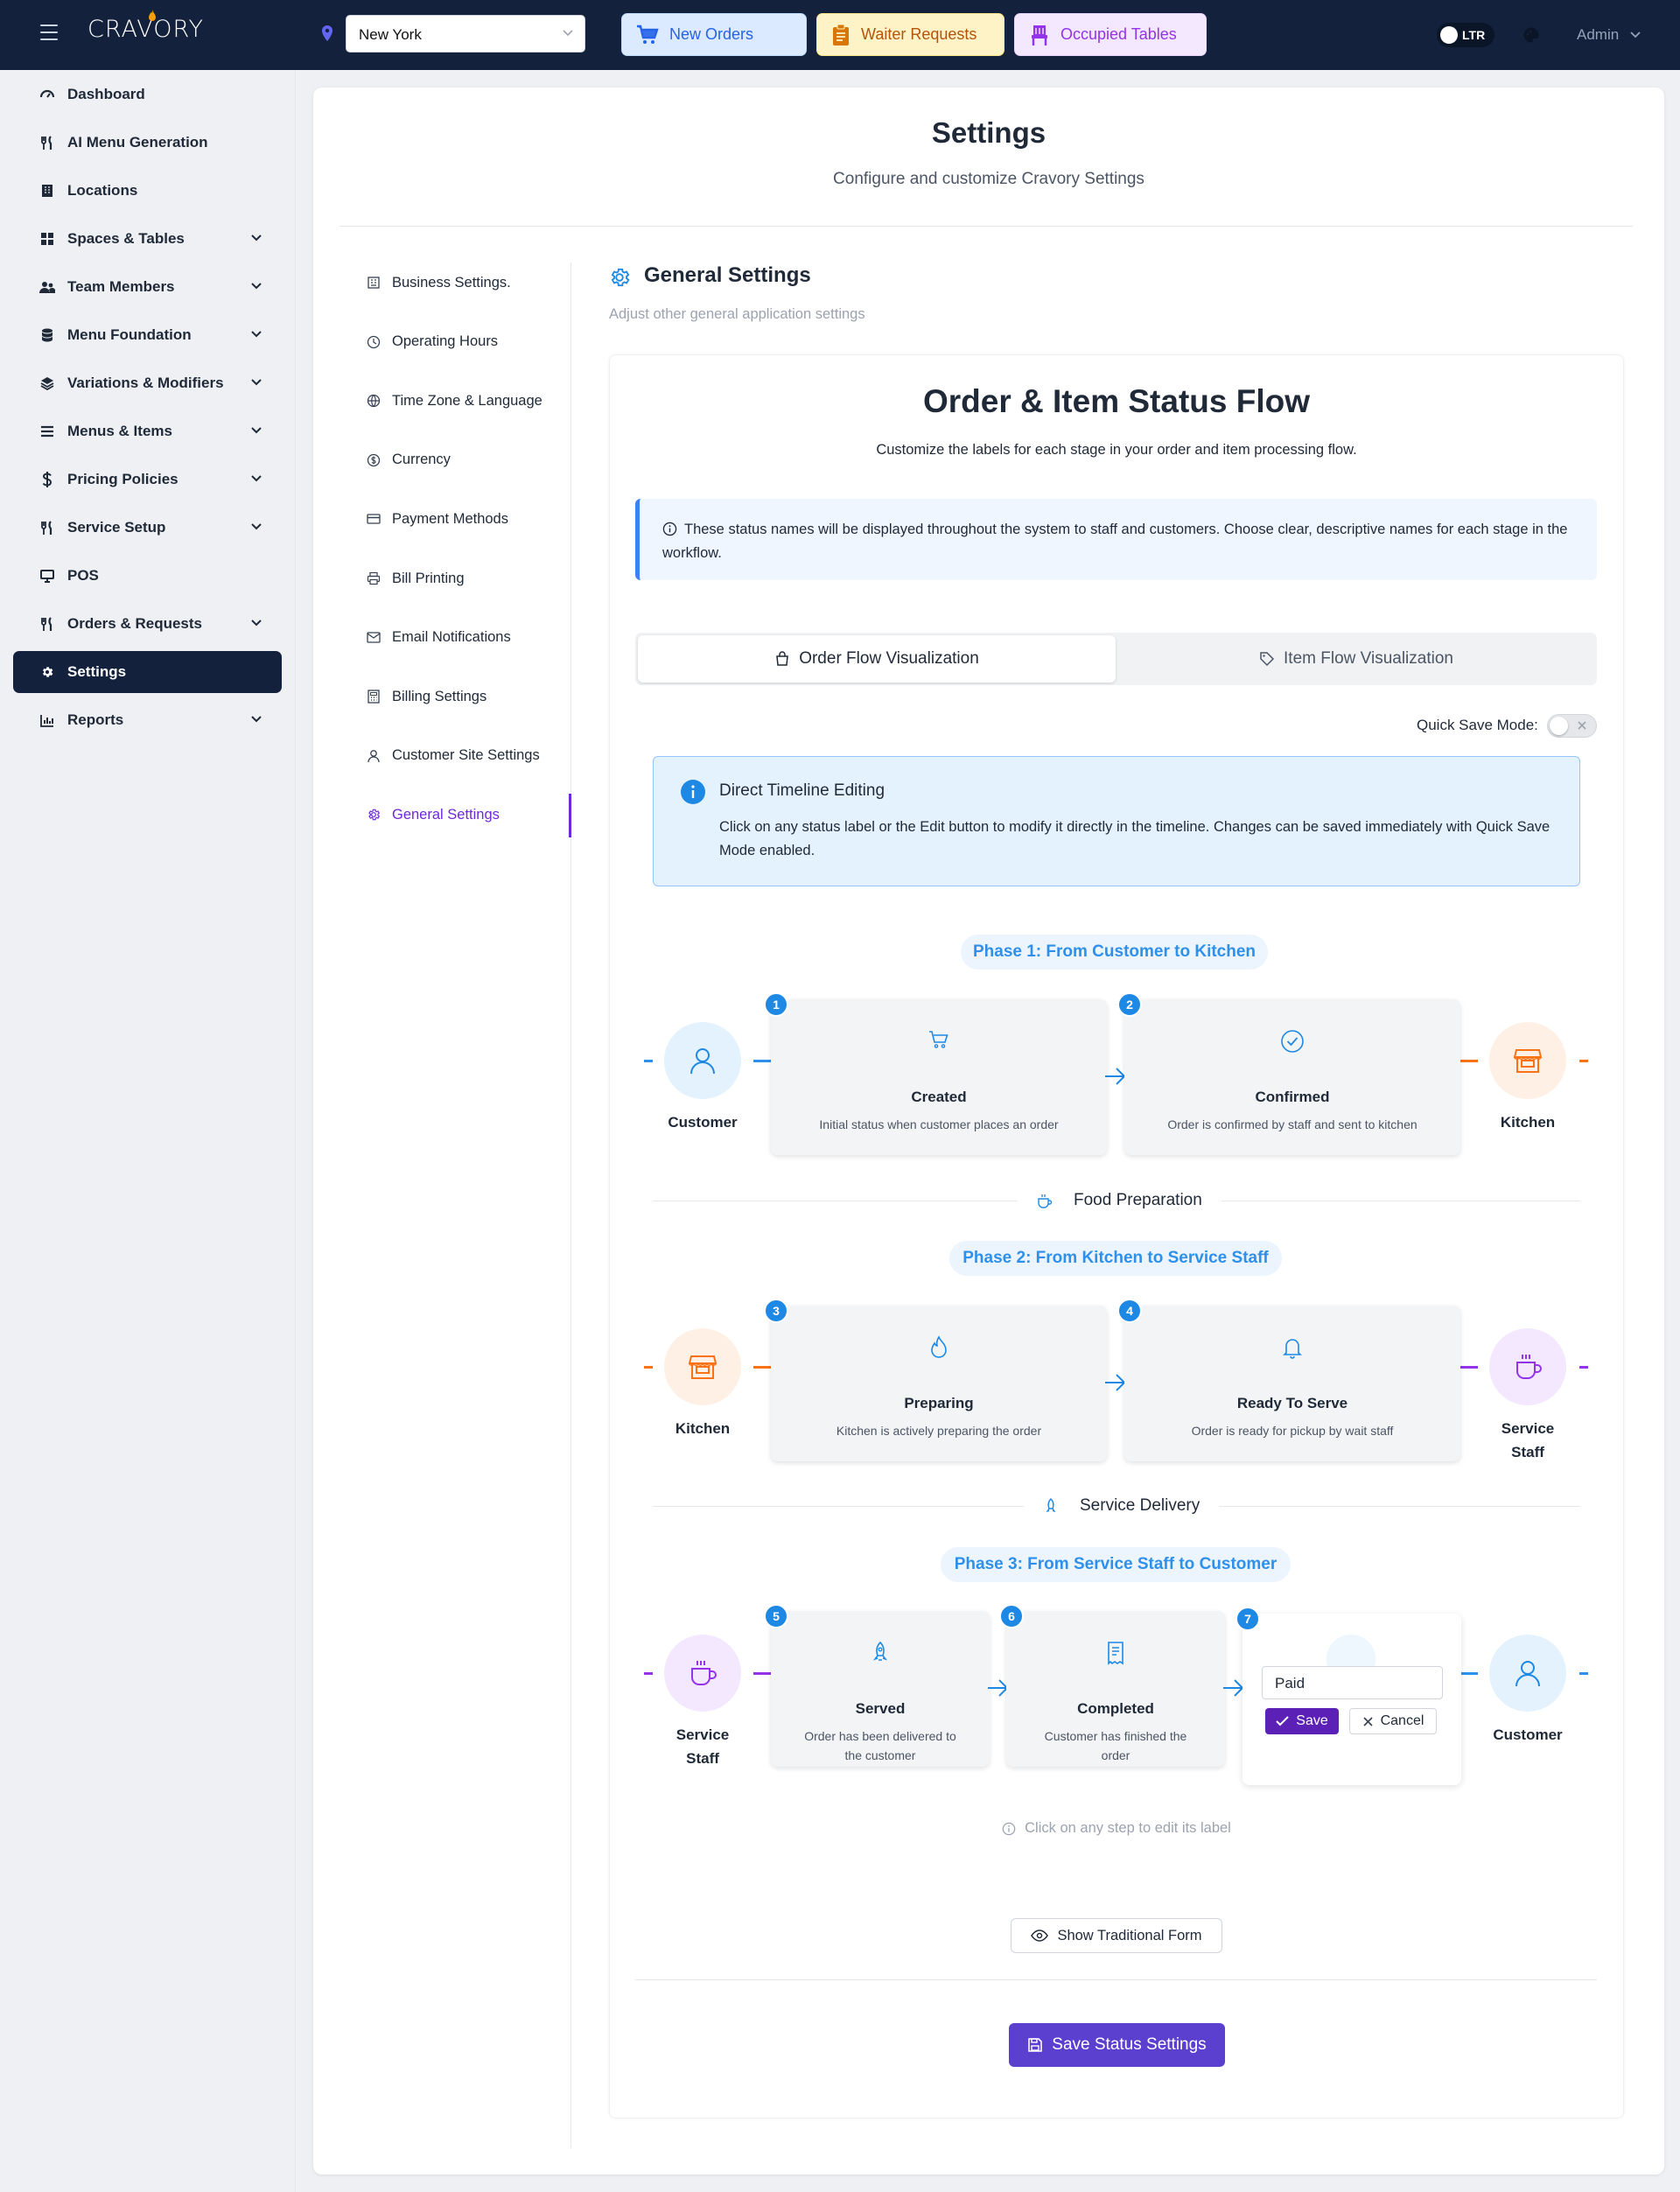  What do you see at coordinates (466, 519) in the screenshot?
I see `settings-nav-payment-methods: Payment Methods` at bounding box center [466, 519].